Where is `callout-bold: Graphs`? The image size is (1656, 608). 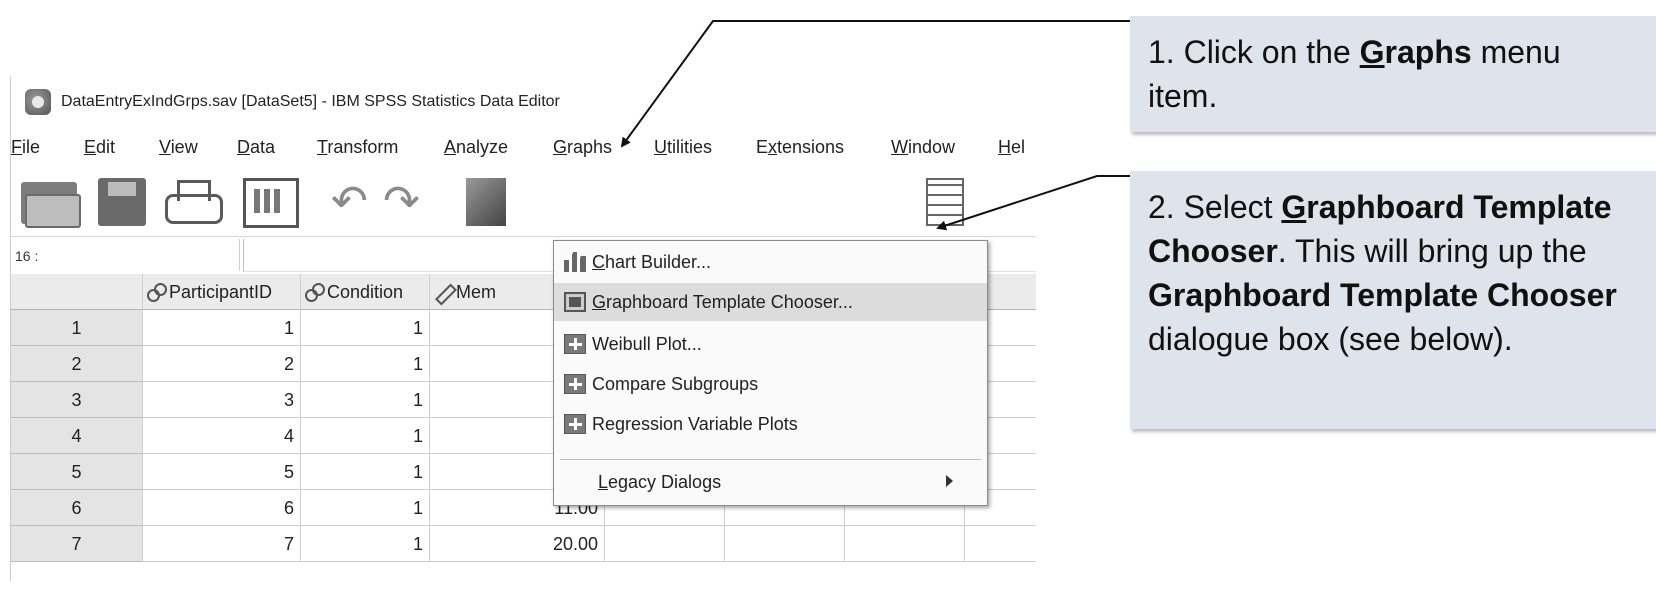
callout-bold: Graphs is located at coordinates (1416, 52).